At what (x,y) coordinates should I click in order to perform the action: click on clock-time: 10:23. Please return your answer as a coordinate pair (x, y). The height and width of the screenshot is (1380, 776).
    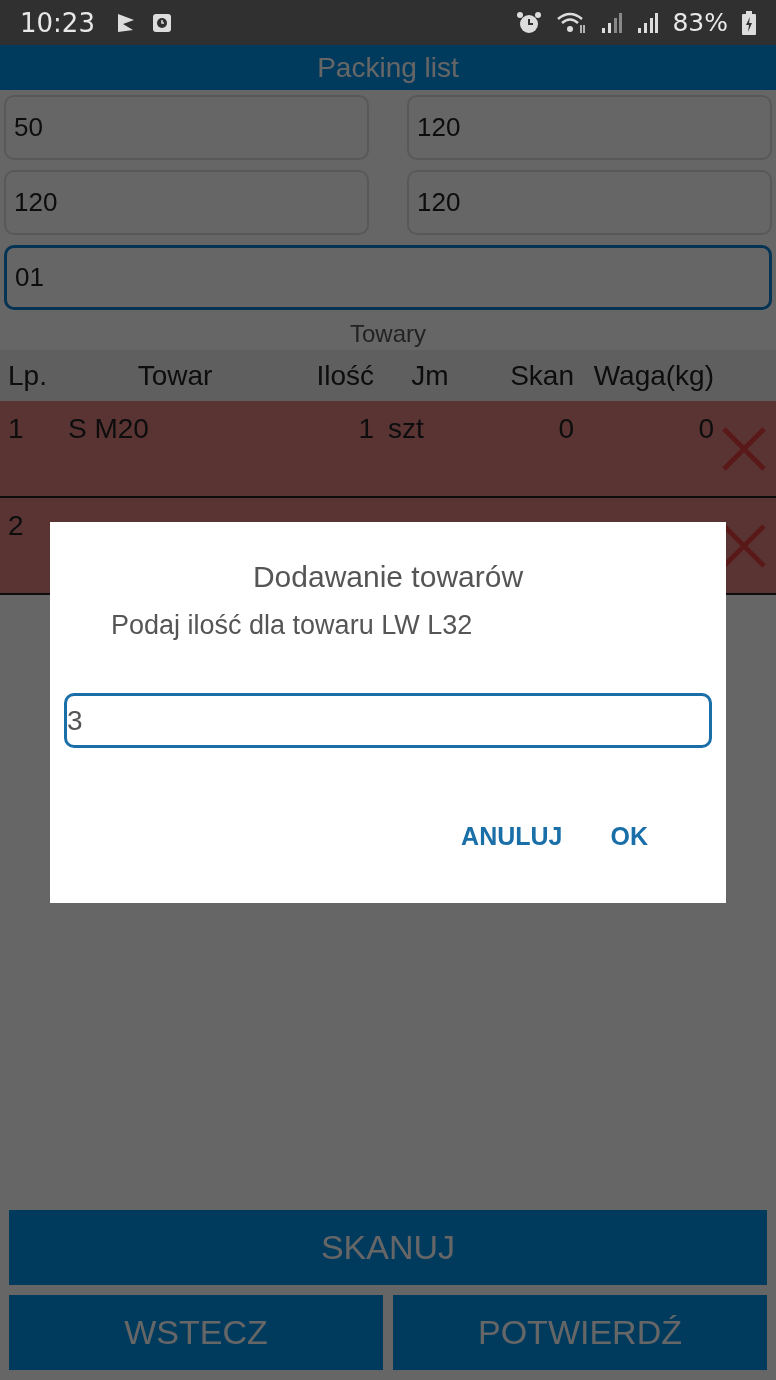
    Looking at the image, I should click on (57, 22).